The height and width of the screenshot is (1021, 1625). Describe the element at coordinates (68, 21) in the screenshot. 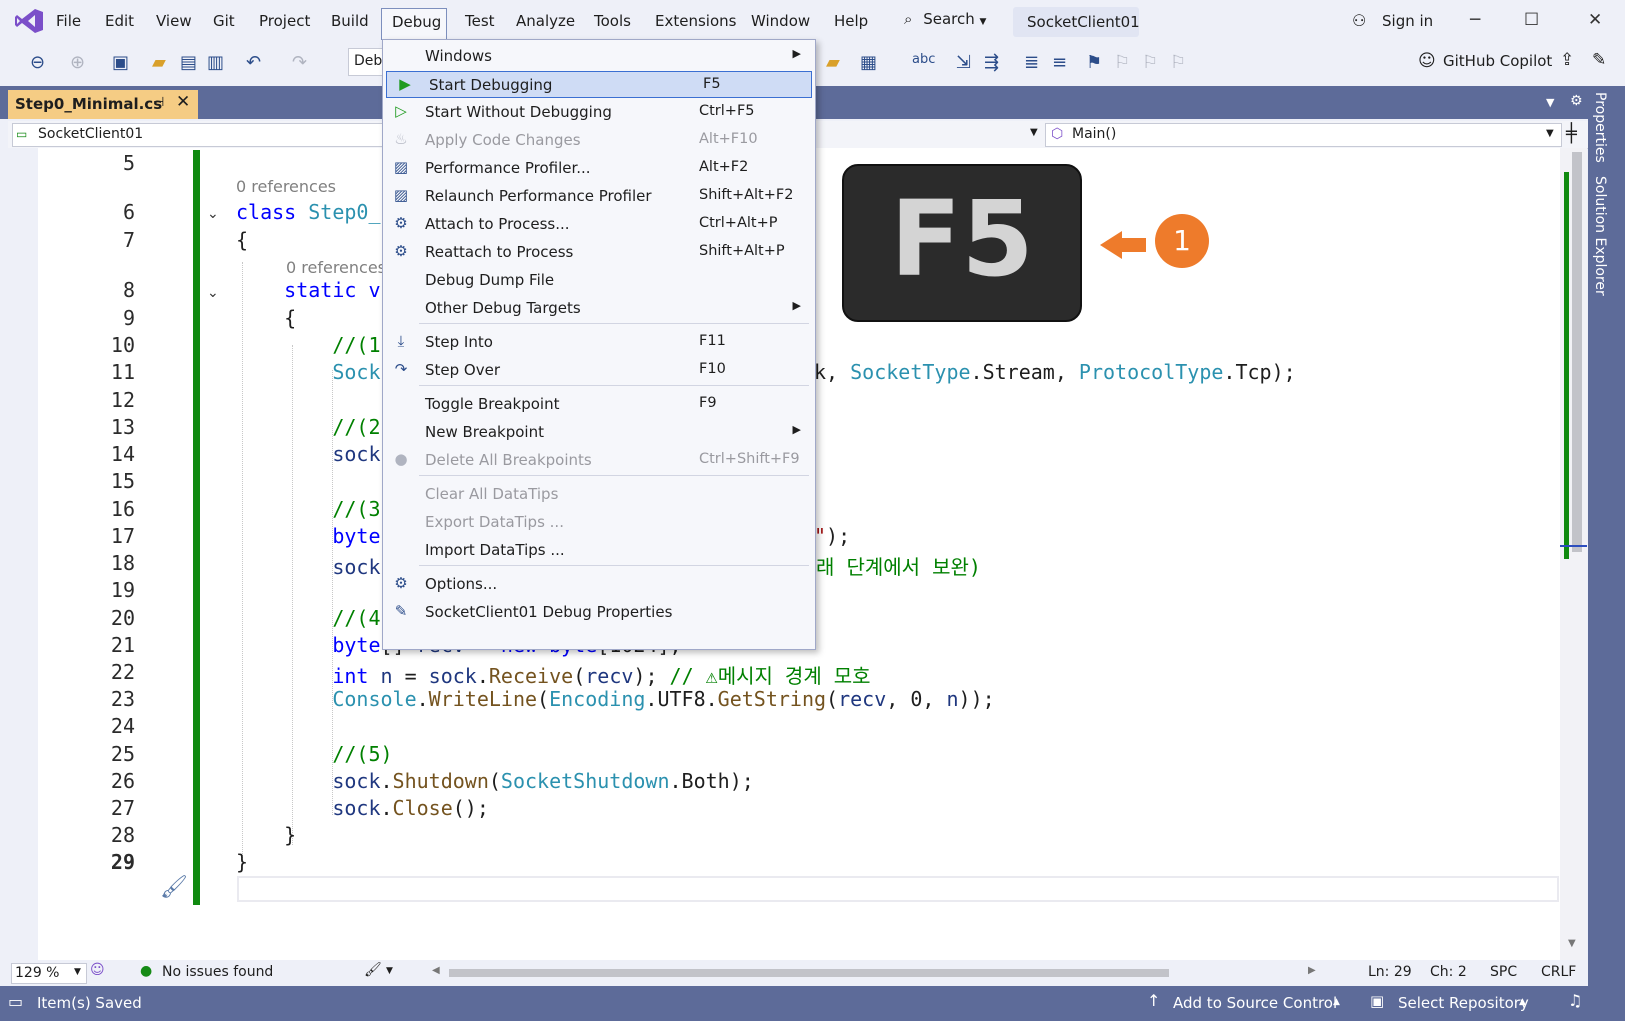

I see `menu-file: File` at that location.